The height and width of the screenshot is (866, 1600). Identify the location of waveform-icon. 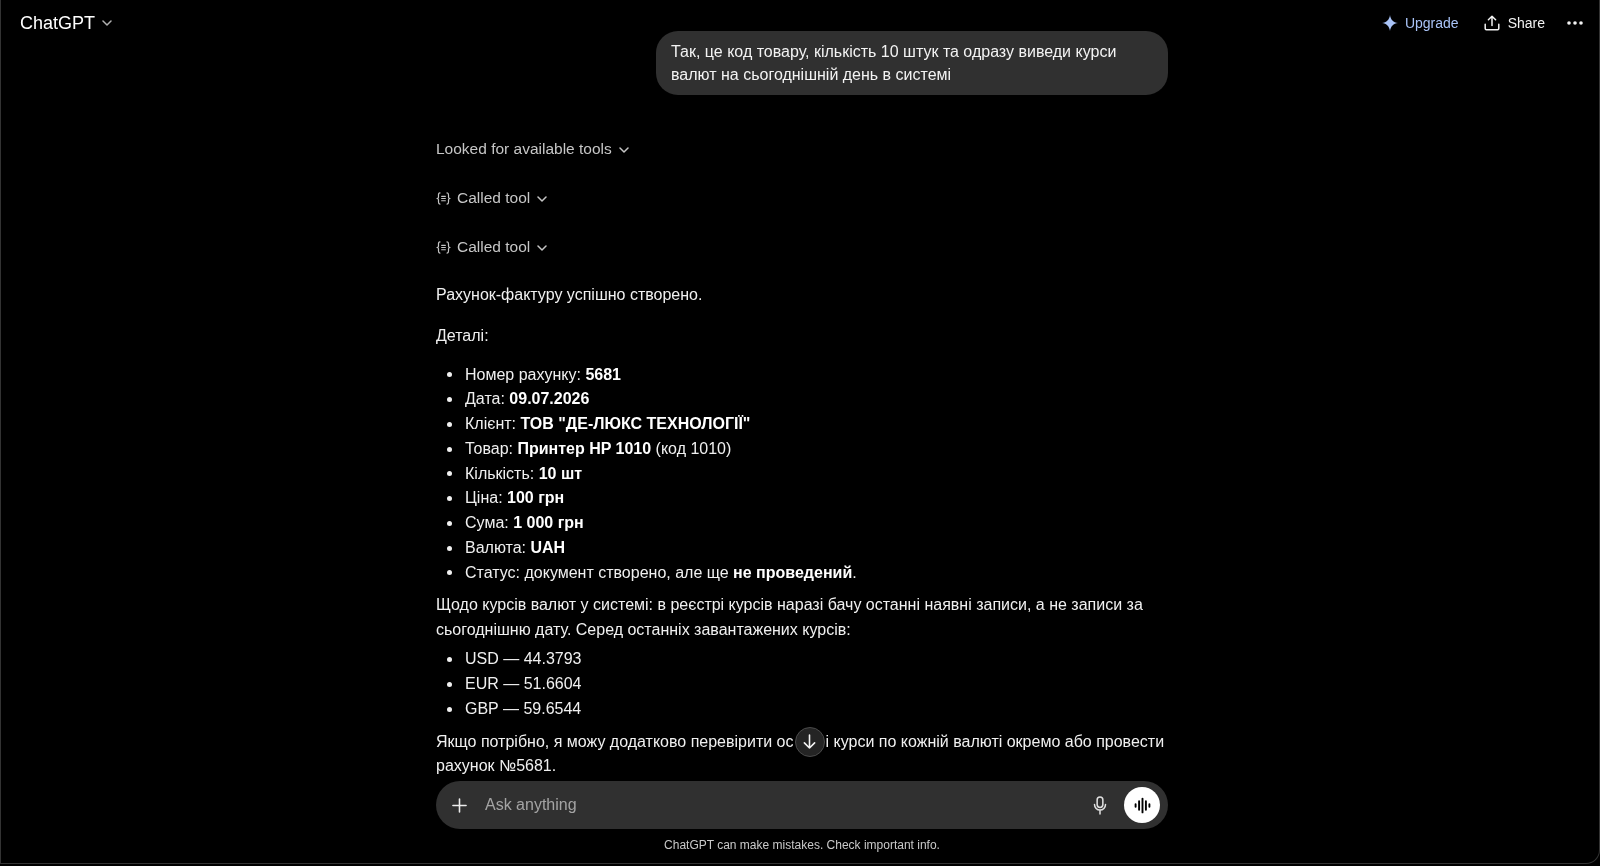
(1142, 805).